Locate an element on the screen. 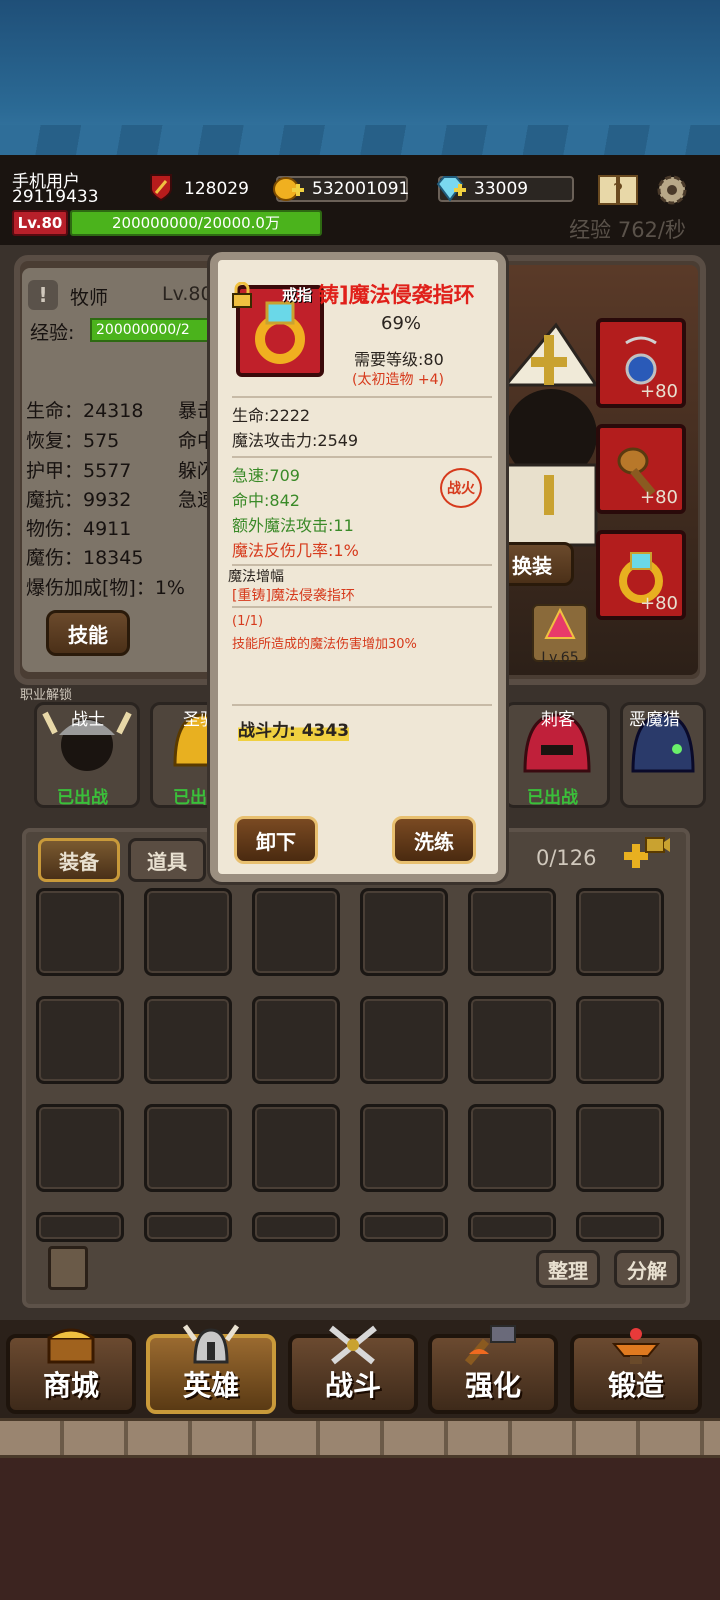  gold-resource: 532001091 is located at coordinates (341, 189).